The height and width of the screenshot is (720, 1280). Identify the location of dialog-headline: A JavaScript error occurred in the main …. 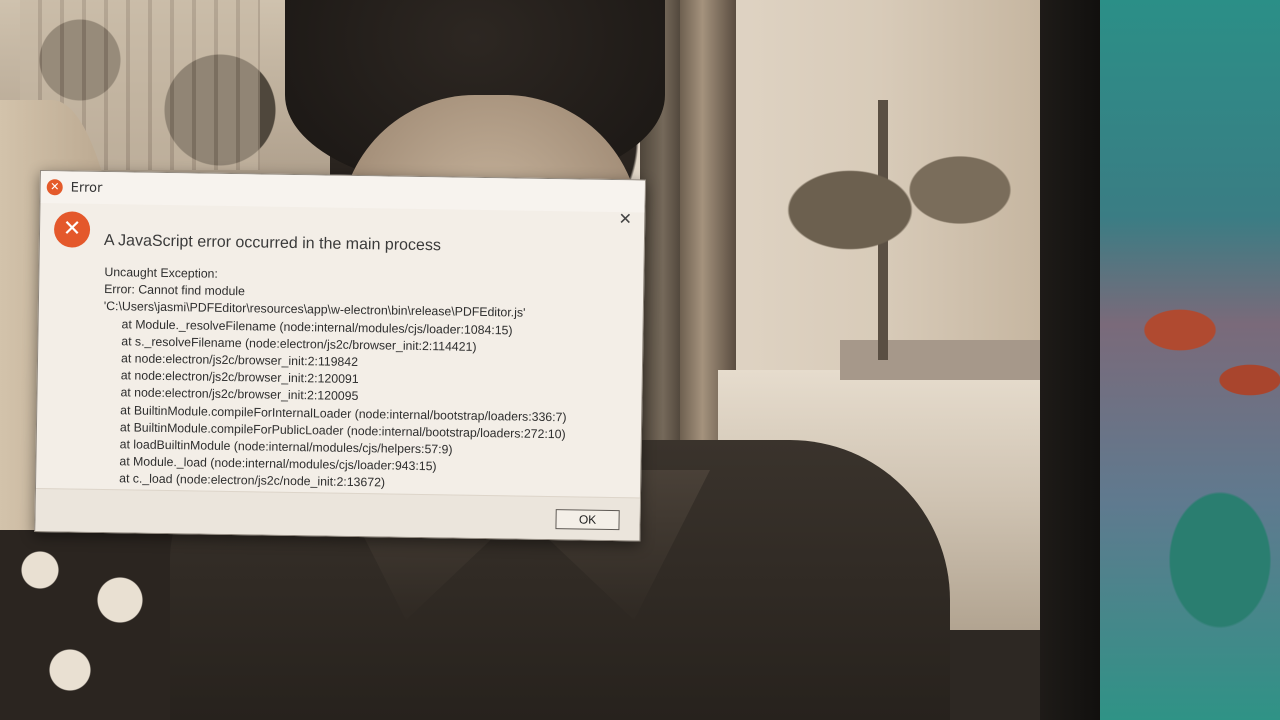
(272, 243).